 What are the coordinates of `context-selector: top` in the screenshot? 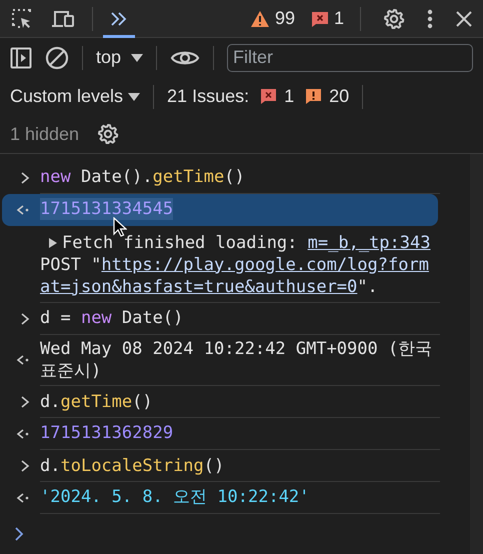 It's located at (120, 57).